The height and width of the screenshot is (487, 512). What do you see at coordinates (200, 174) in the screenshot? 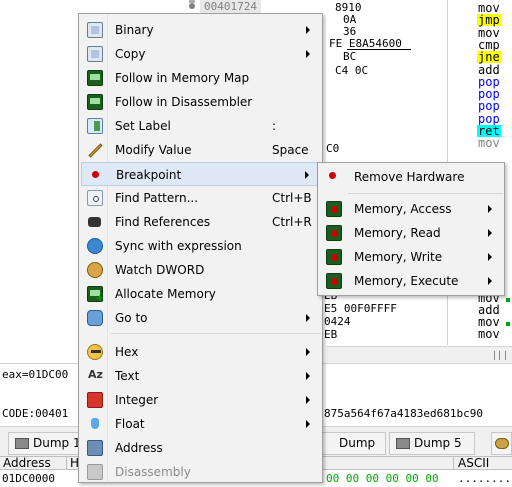
I see `menu-item-breakpoint: Breakpoint` at bounding box center [200, 174].